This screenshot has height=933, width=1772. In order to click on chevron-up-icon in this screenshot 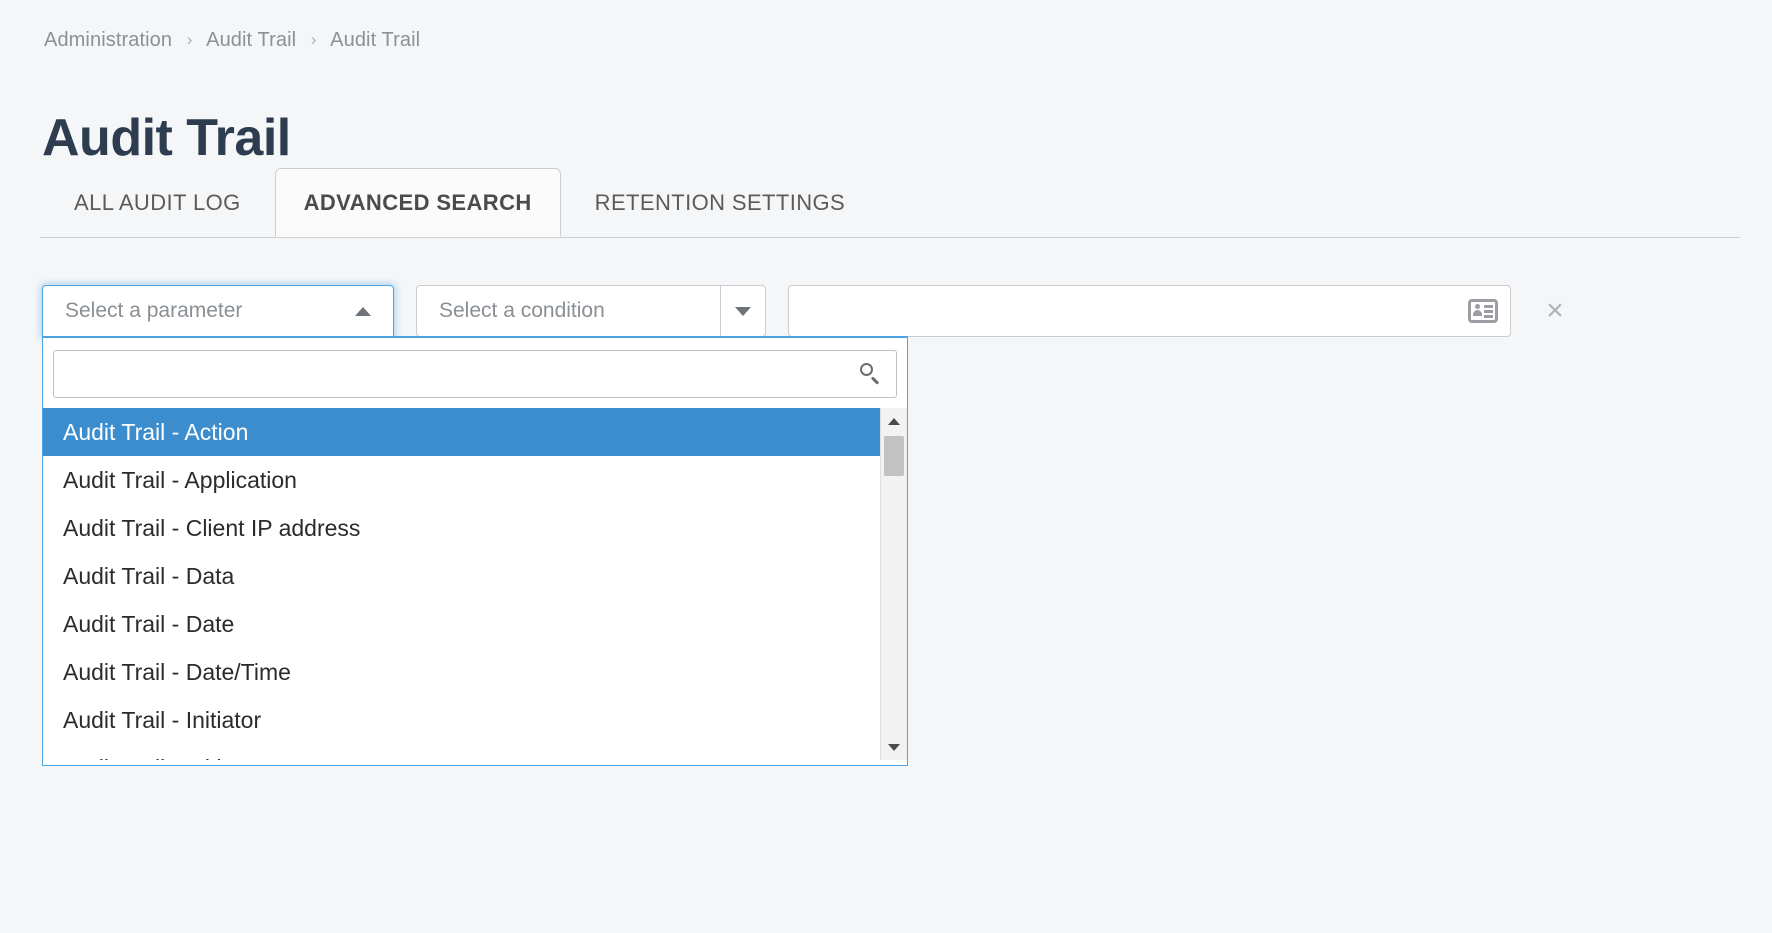, I will do `click(363, 311)`.